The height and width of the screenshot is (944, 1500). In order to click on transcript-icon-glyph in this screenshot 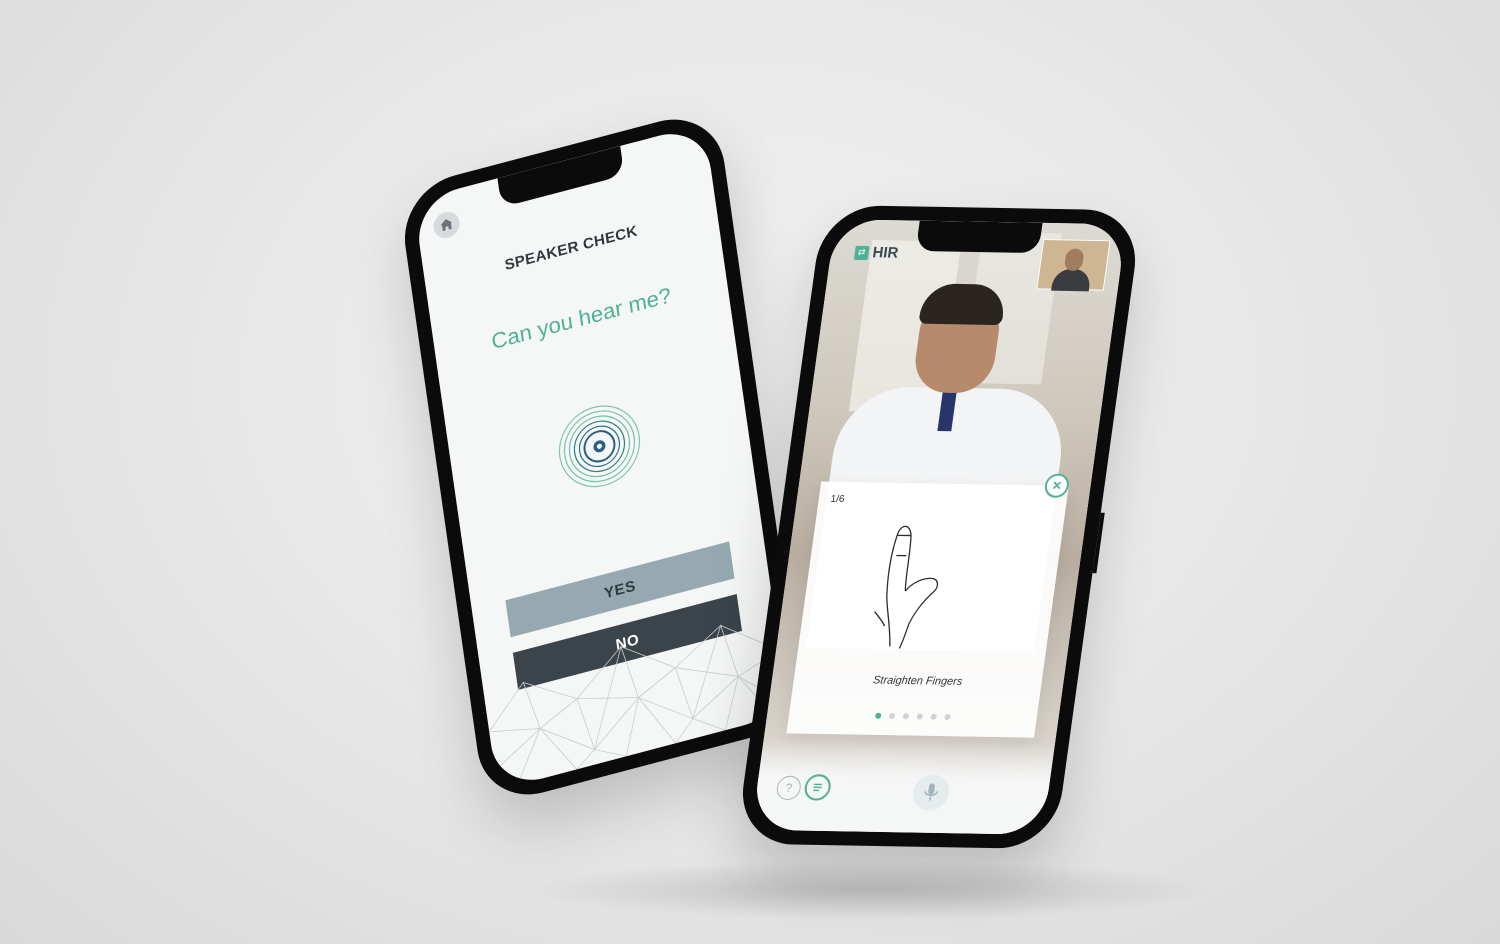, I will do `click(818, 787)`.